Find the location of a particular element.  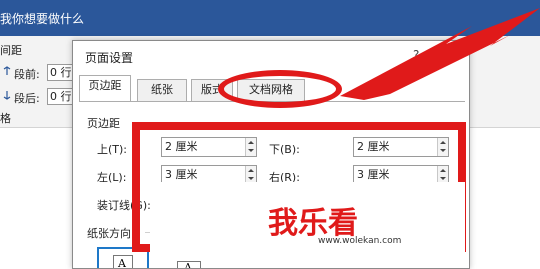

watermark-url: www.wolekan.com is located at coordinates (360, 241).